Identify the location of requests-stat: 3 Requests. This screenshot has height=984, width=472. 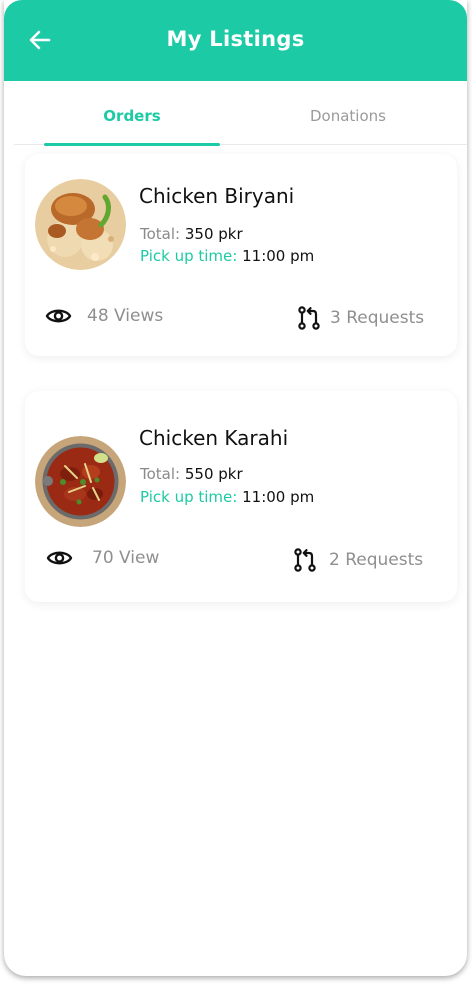
(360, 318).